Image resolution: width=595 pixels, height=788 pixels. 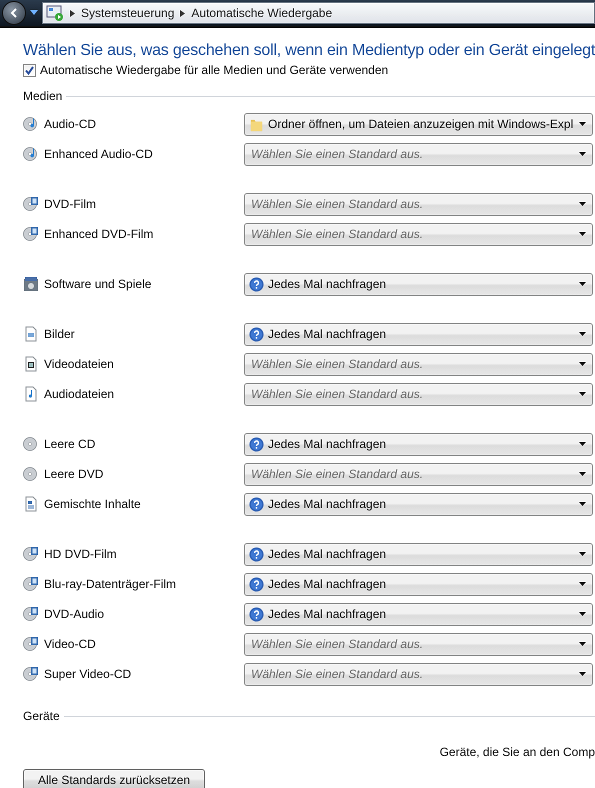 What do you see at coordinates (70, 124) in the screenshot?
I see `media-type-label: Audio-CD` at bounding box center [70, 124].